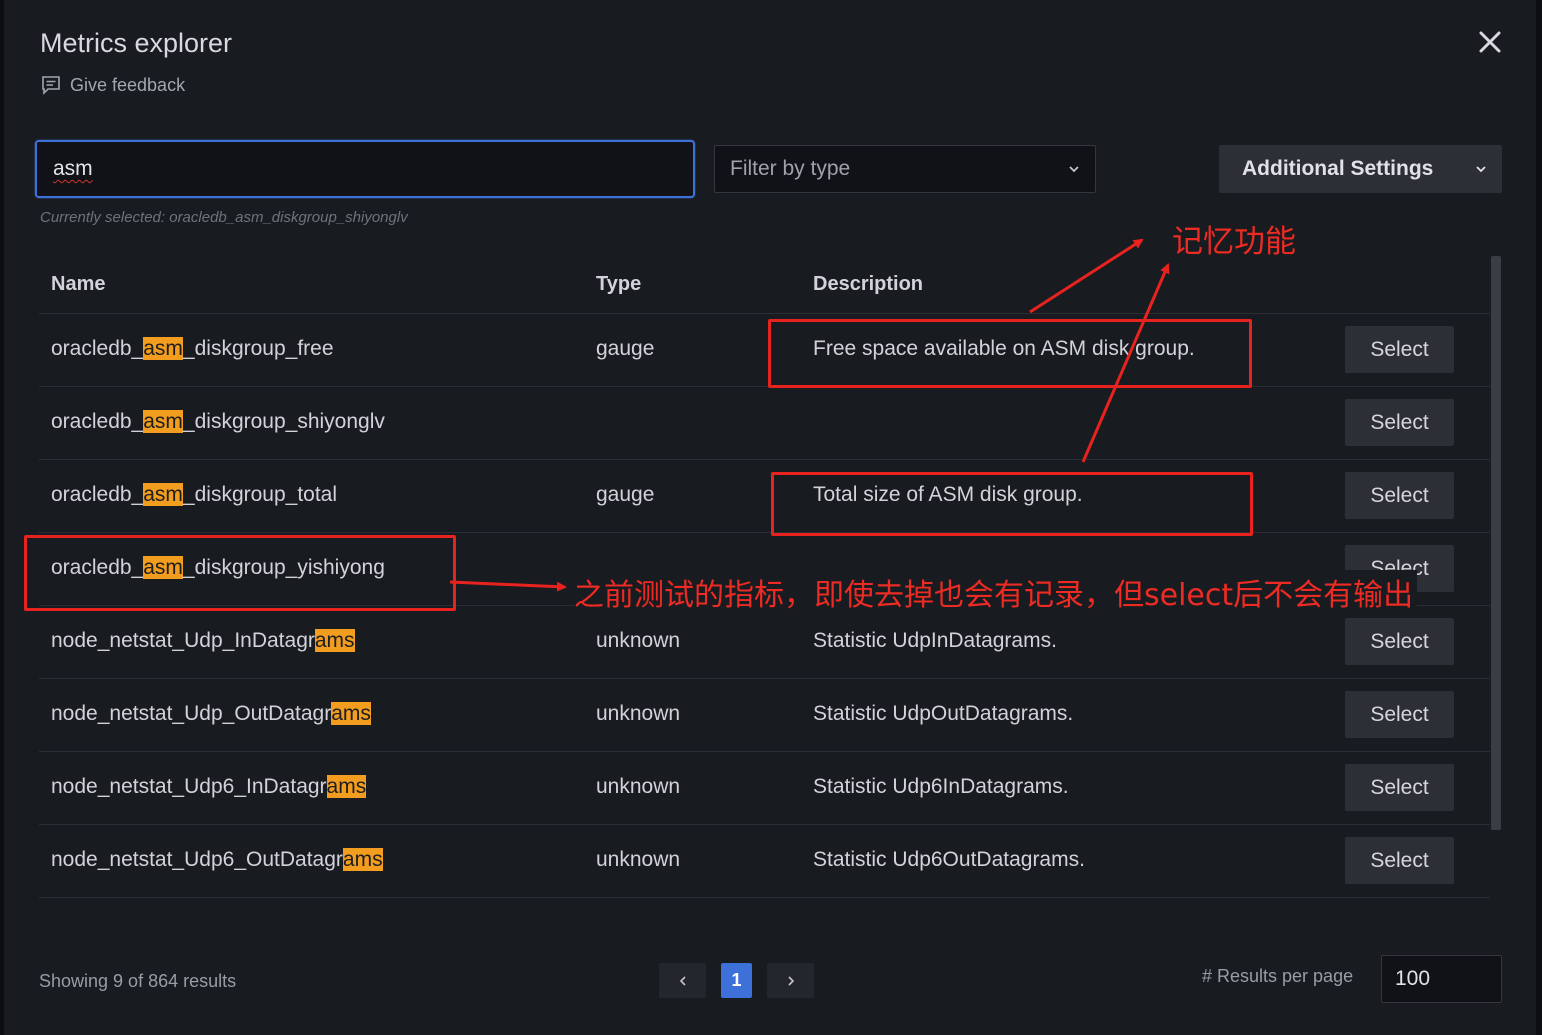 This screenshot has height=1035, width=1542. What do you see at coordinates (996, 592) in the screenshot?
I see `annotation-note-label: 之前测试的指标，即使去掉也会有记录，但select后不会有输出` at bounding box center [996, 592].